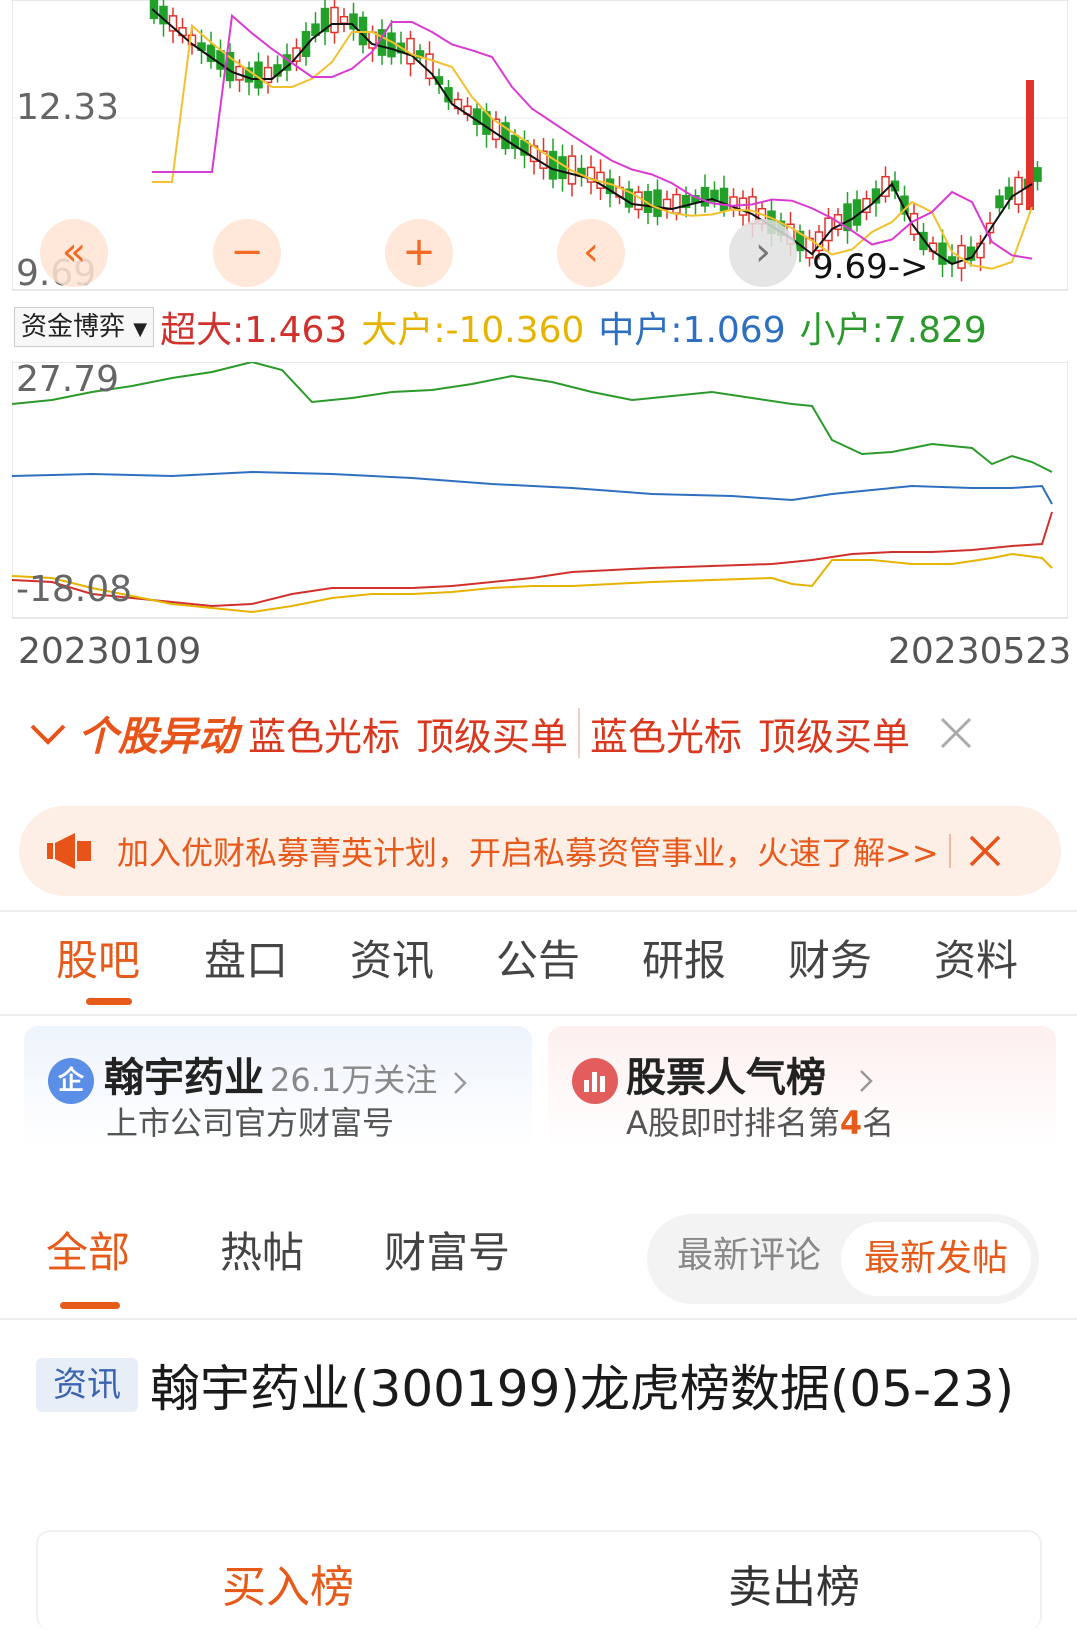 The image size is (1077, 1630). What do you see at coordinates (48, 733) in the screenshot?
I see `chevron-down-icon` at bounding box center [48, 733].